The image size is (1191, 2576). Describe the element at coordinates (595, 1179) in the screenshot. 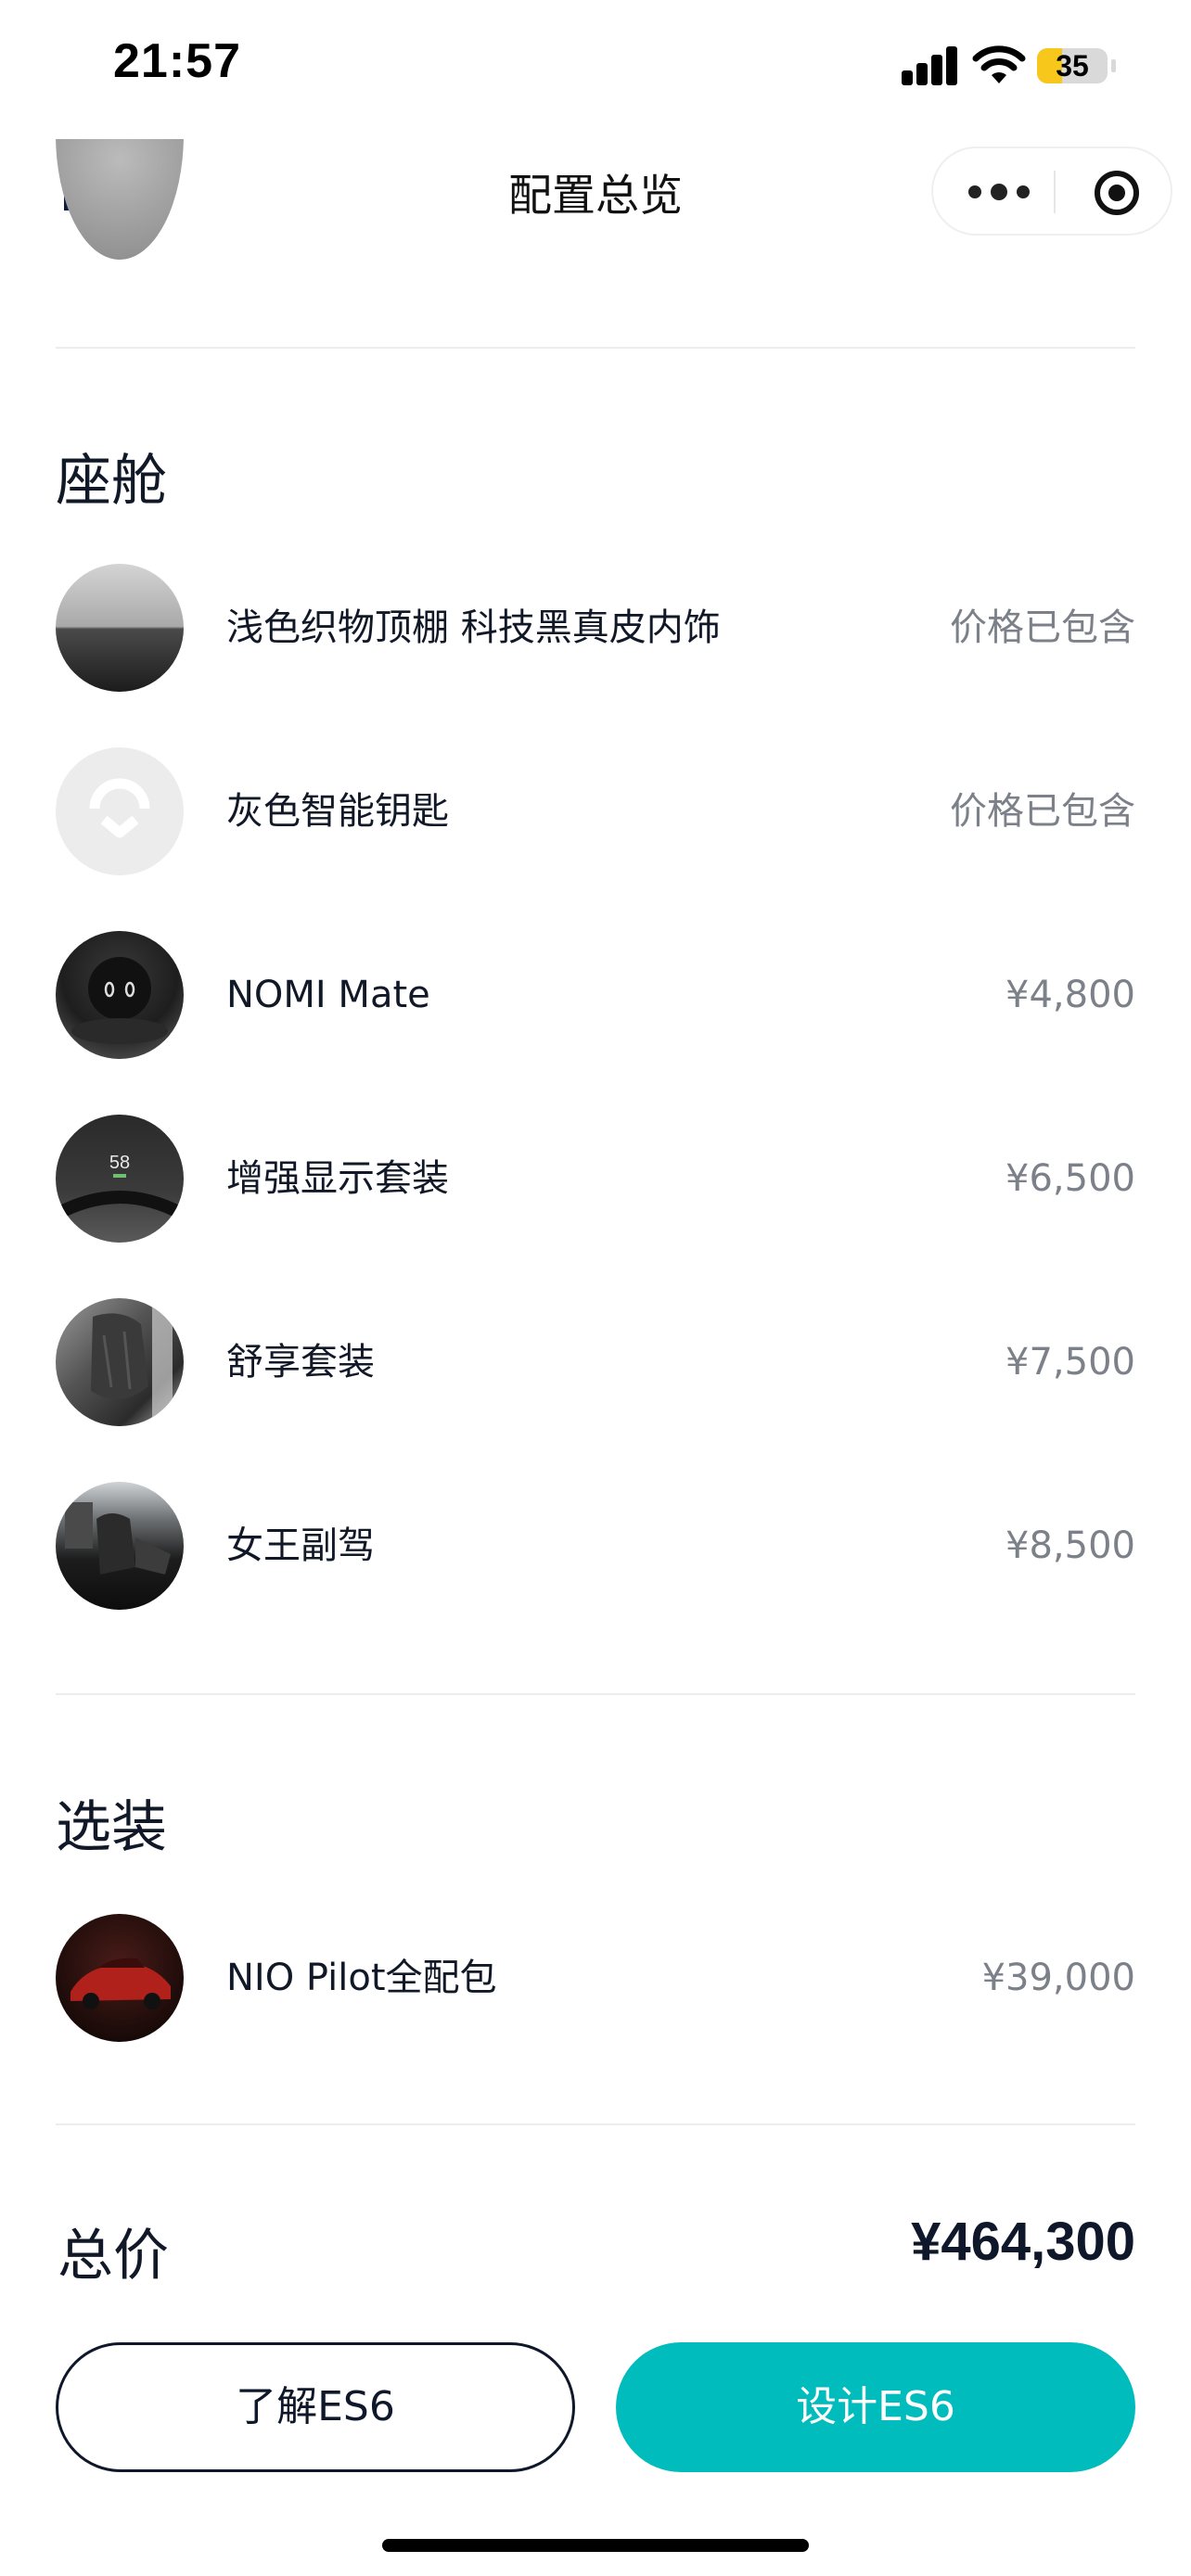

I see `list-item: 58 增强显示套装 ¥6,500` at that location.